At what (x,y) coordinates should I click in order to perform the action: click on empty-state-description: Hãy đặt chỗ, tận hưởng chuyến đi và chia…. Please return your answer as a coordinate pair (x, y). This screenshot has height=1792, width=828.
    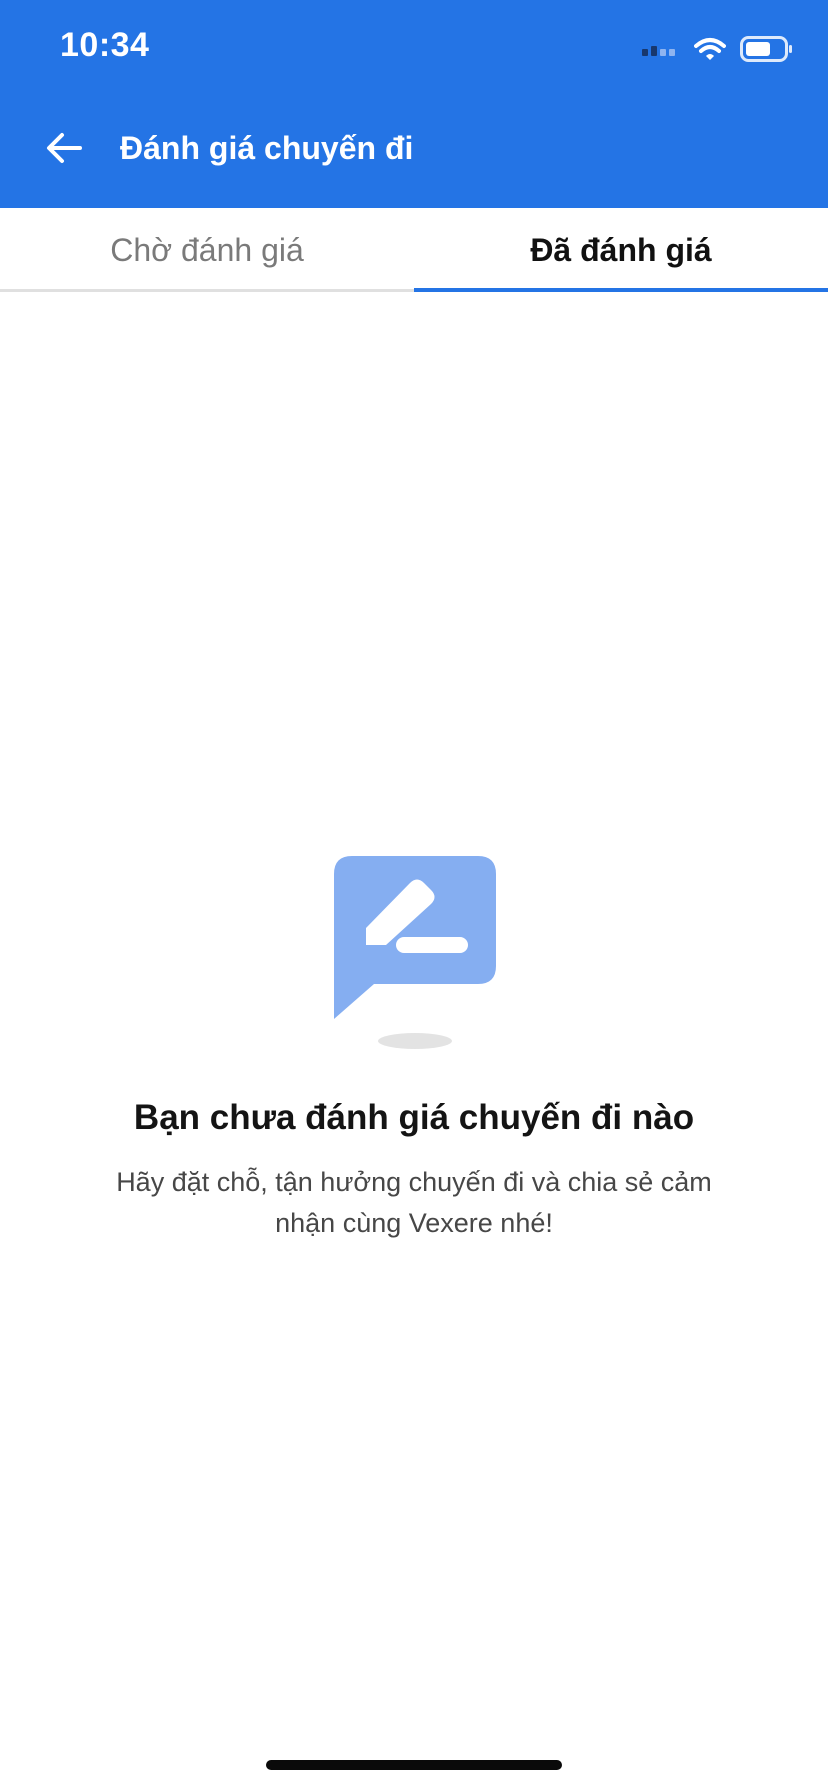
    Looking at the image, I should click on (414, 1202).